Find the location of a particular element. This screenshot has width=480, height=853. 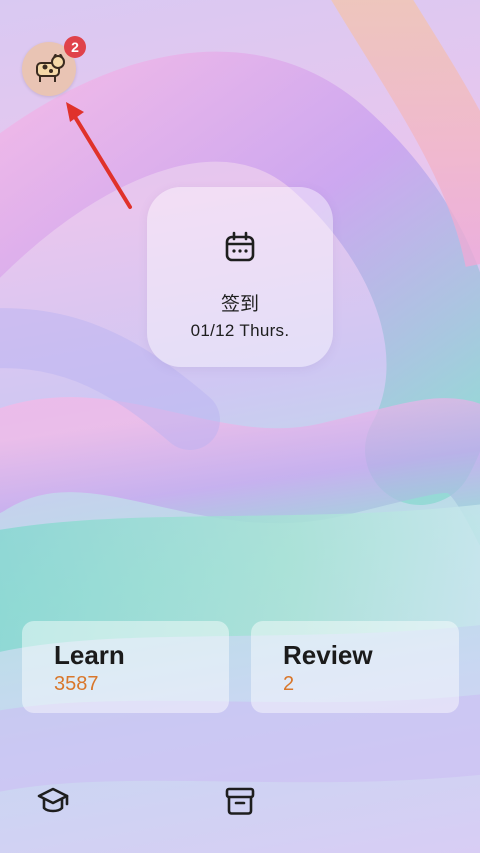

review-count: 2 is located at coordinates (289, 684).